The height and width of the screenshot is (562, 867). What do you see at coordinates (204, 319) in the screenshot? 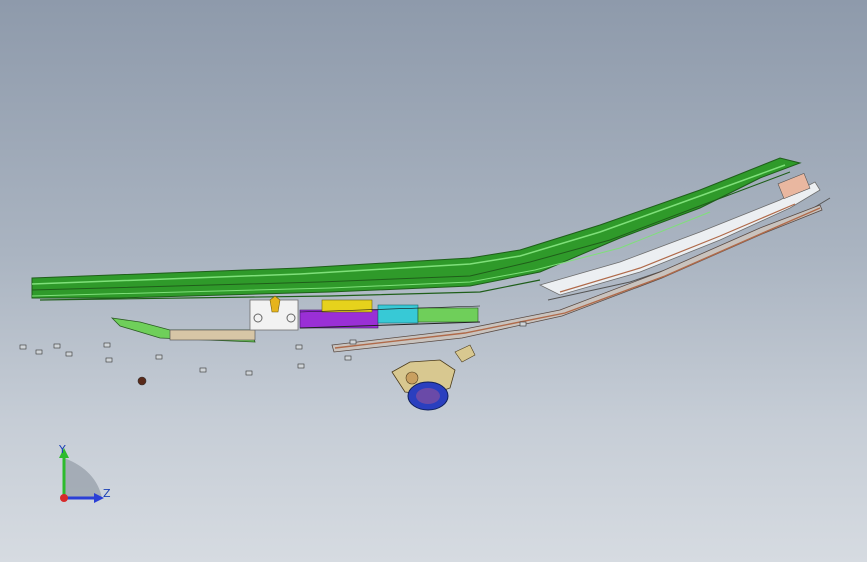
I see `left-bracket` at bounding box center [204, 319].